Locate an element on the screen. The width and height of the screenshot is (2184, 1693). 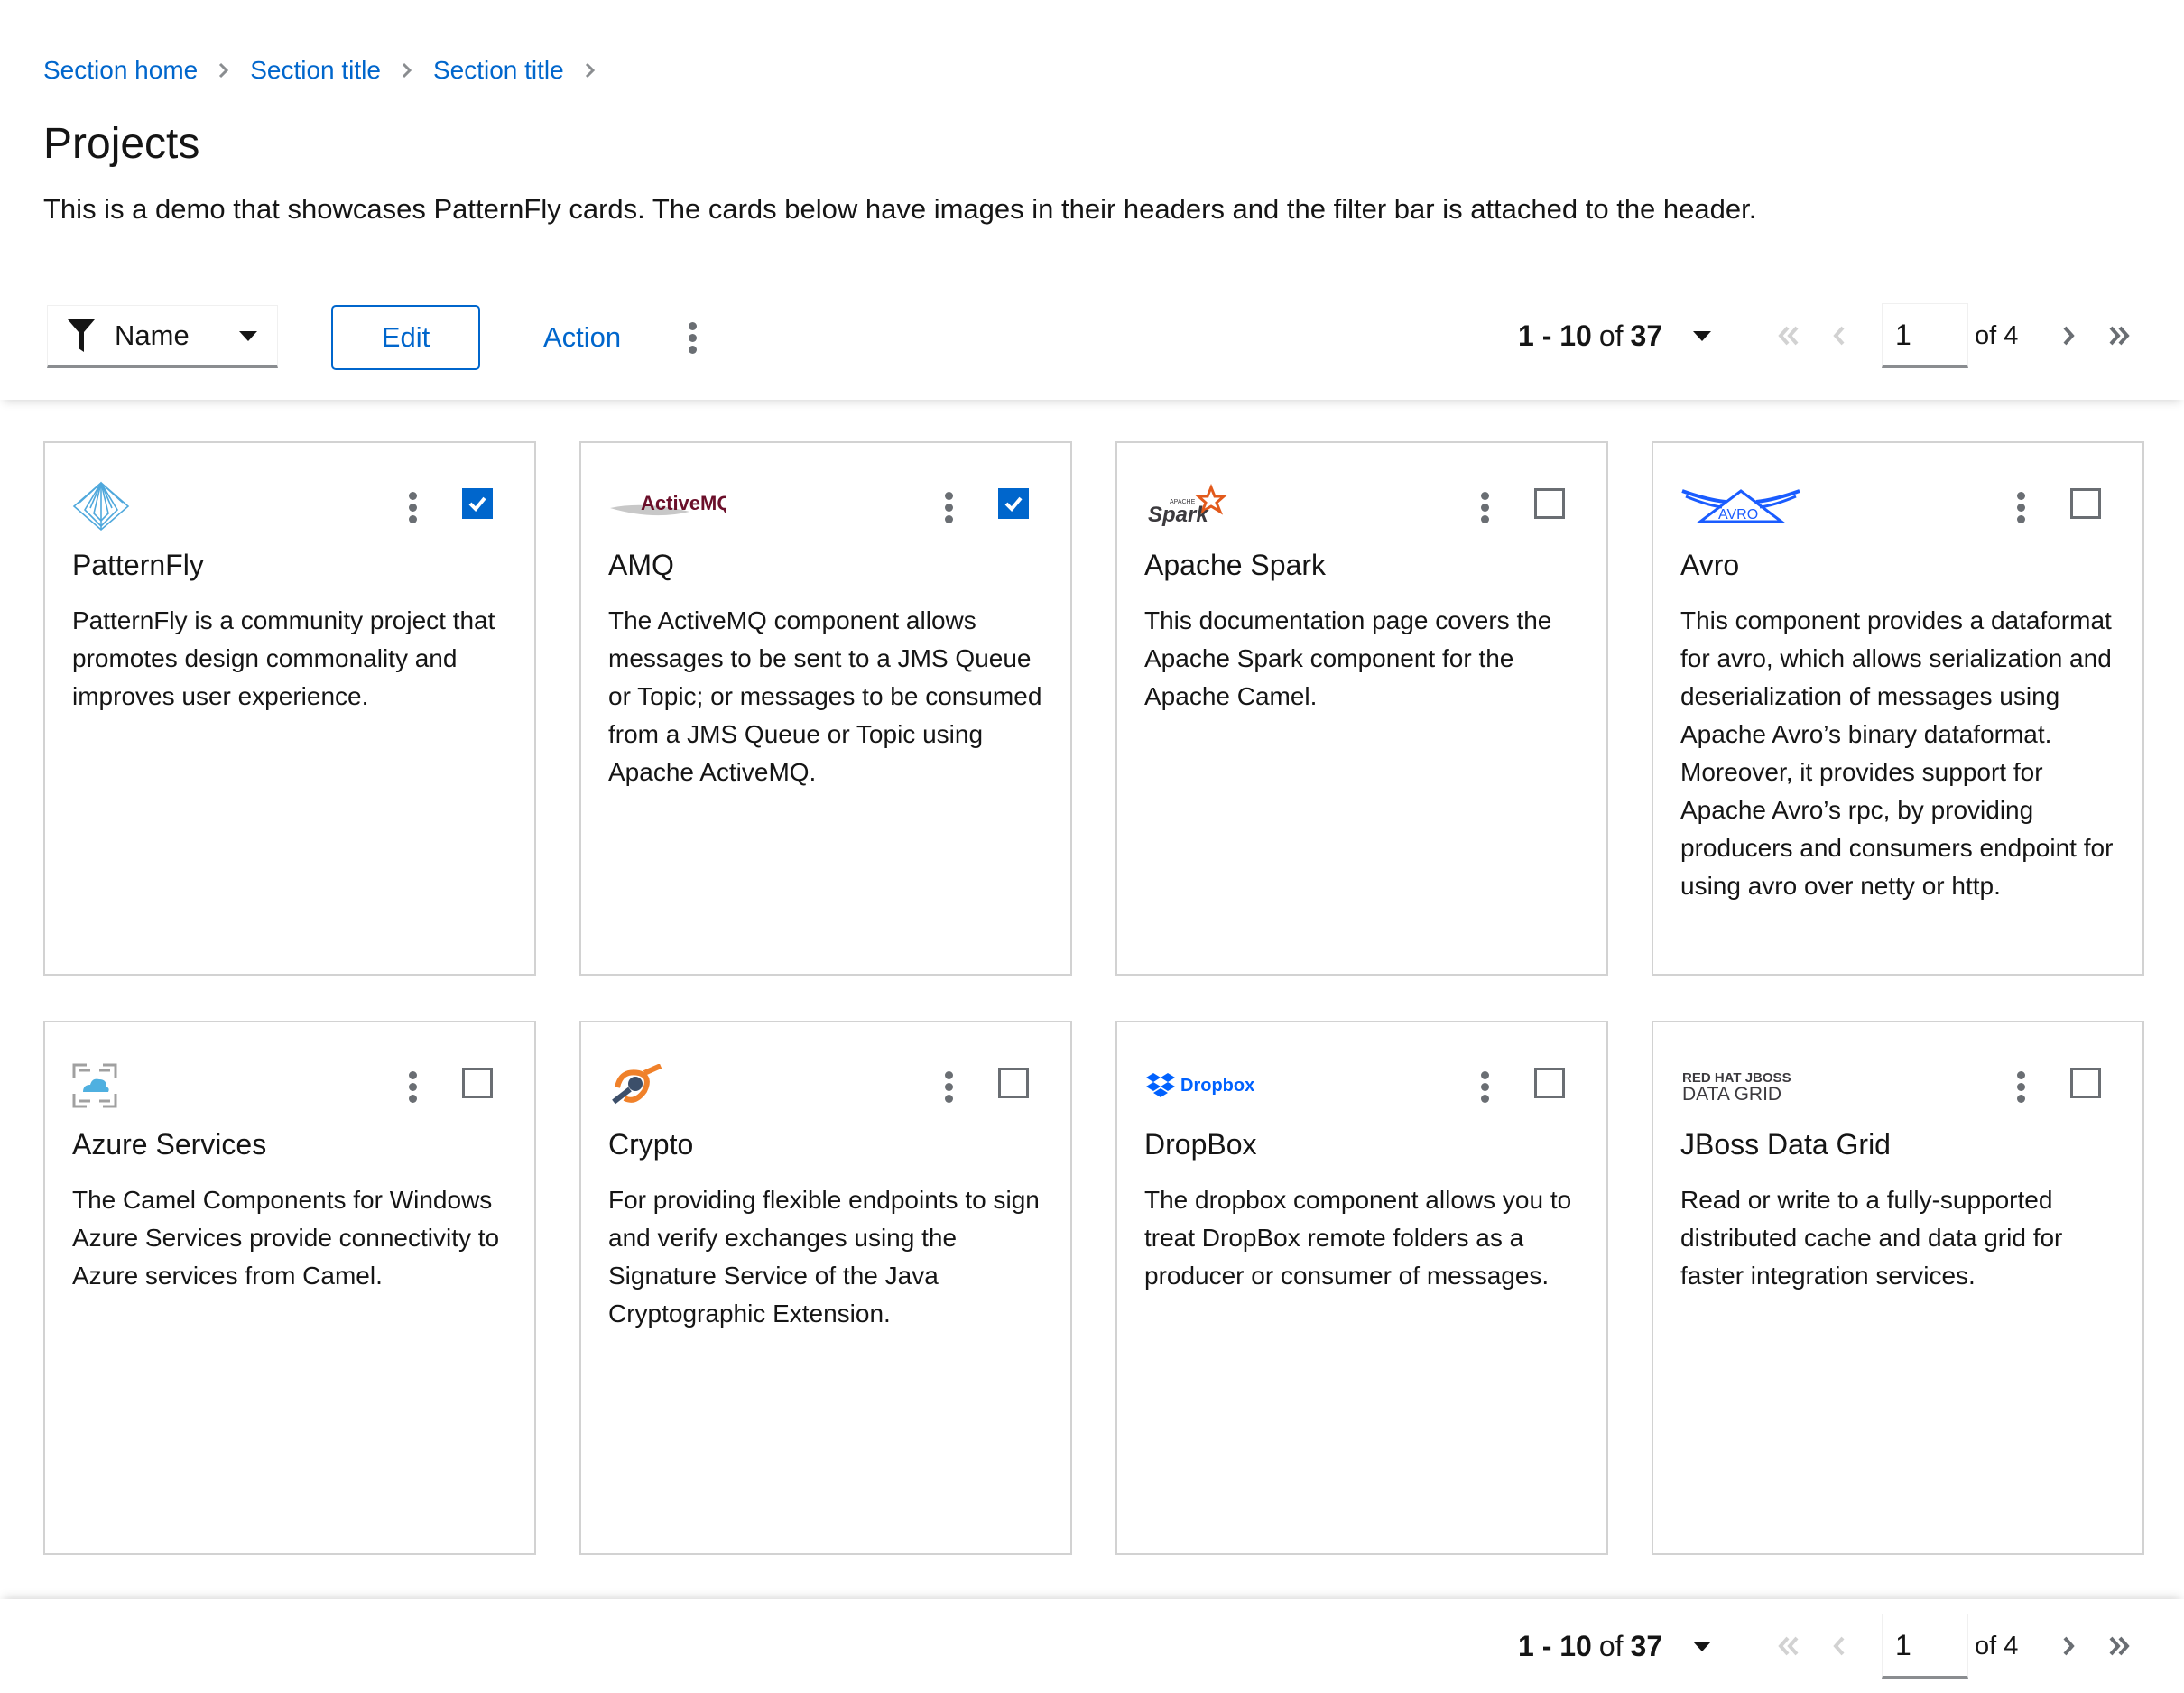
pagination-total: 37 is located at coordinates (1646, 1646).